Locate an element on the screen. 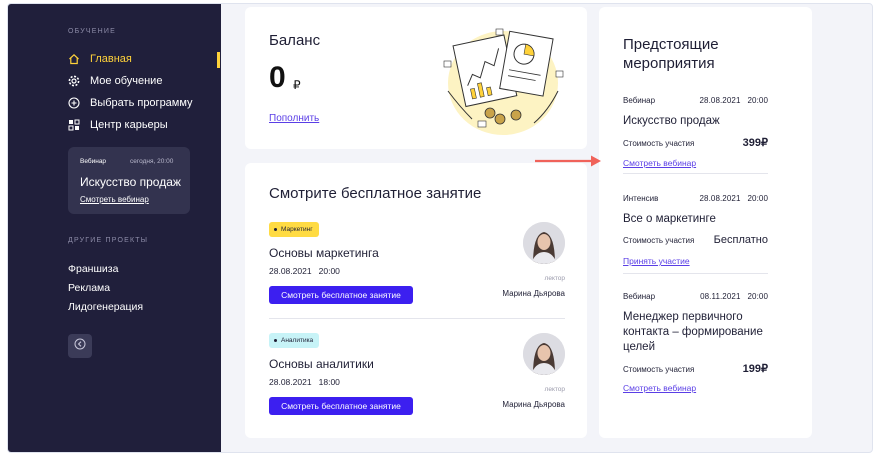  nav-item-label: Главная is located at coordinates (111, 59).